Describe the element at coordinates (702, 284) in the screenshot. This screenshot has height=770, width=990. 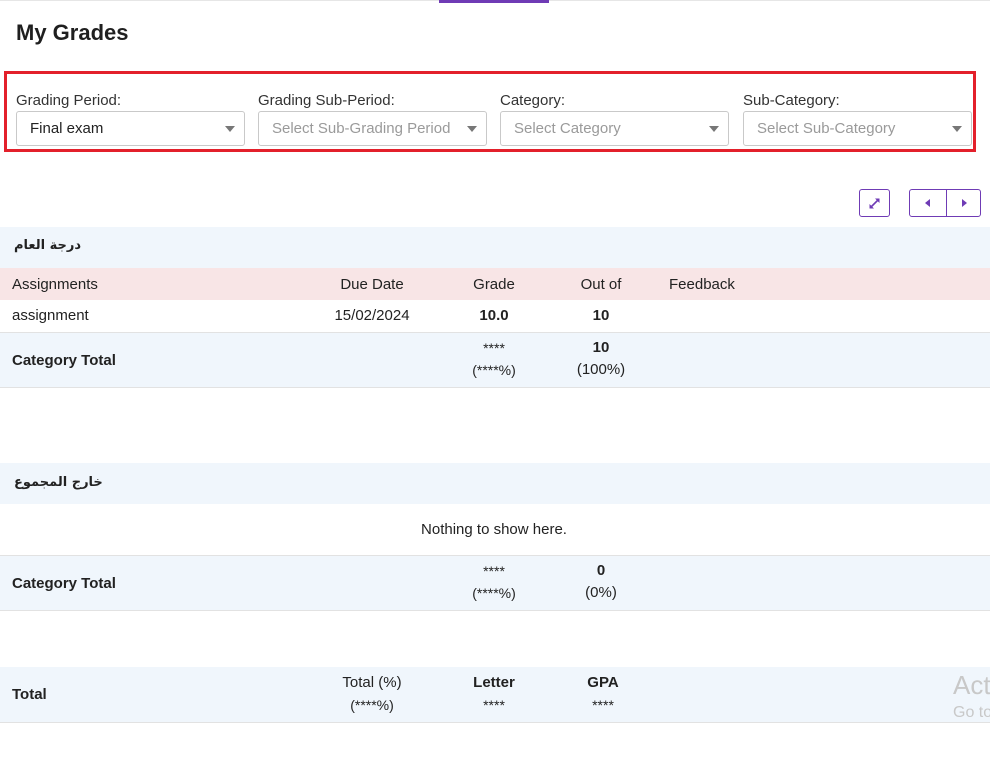
I see `column-header-feedback: Feedback` at that location.